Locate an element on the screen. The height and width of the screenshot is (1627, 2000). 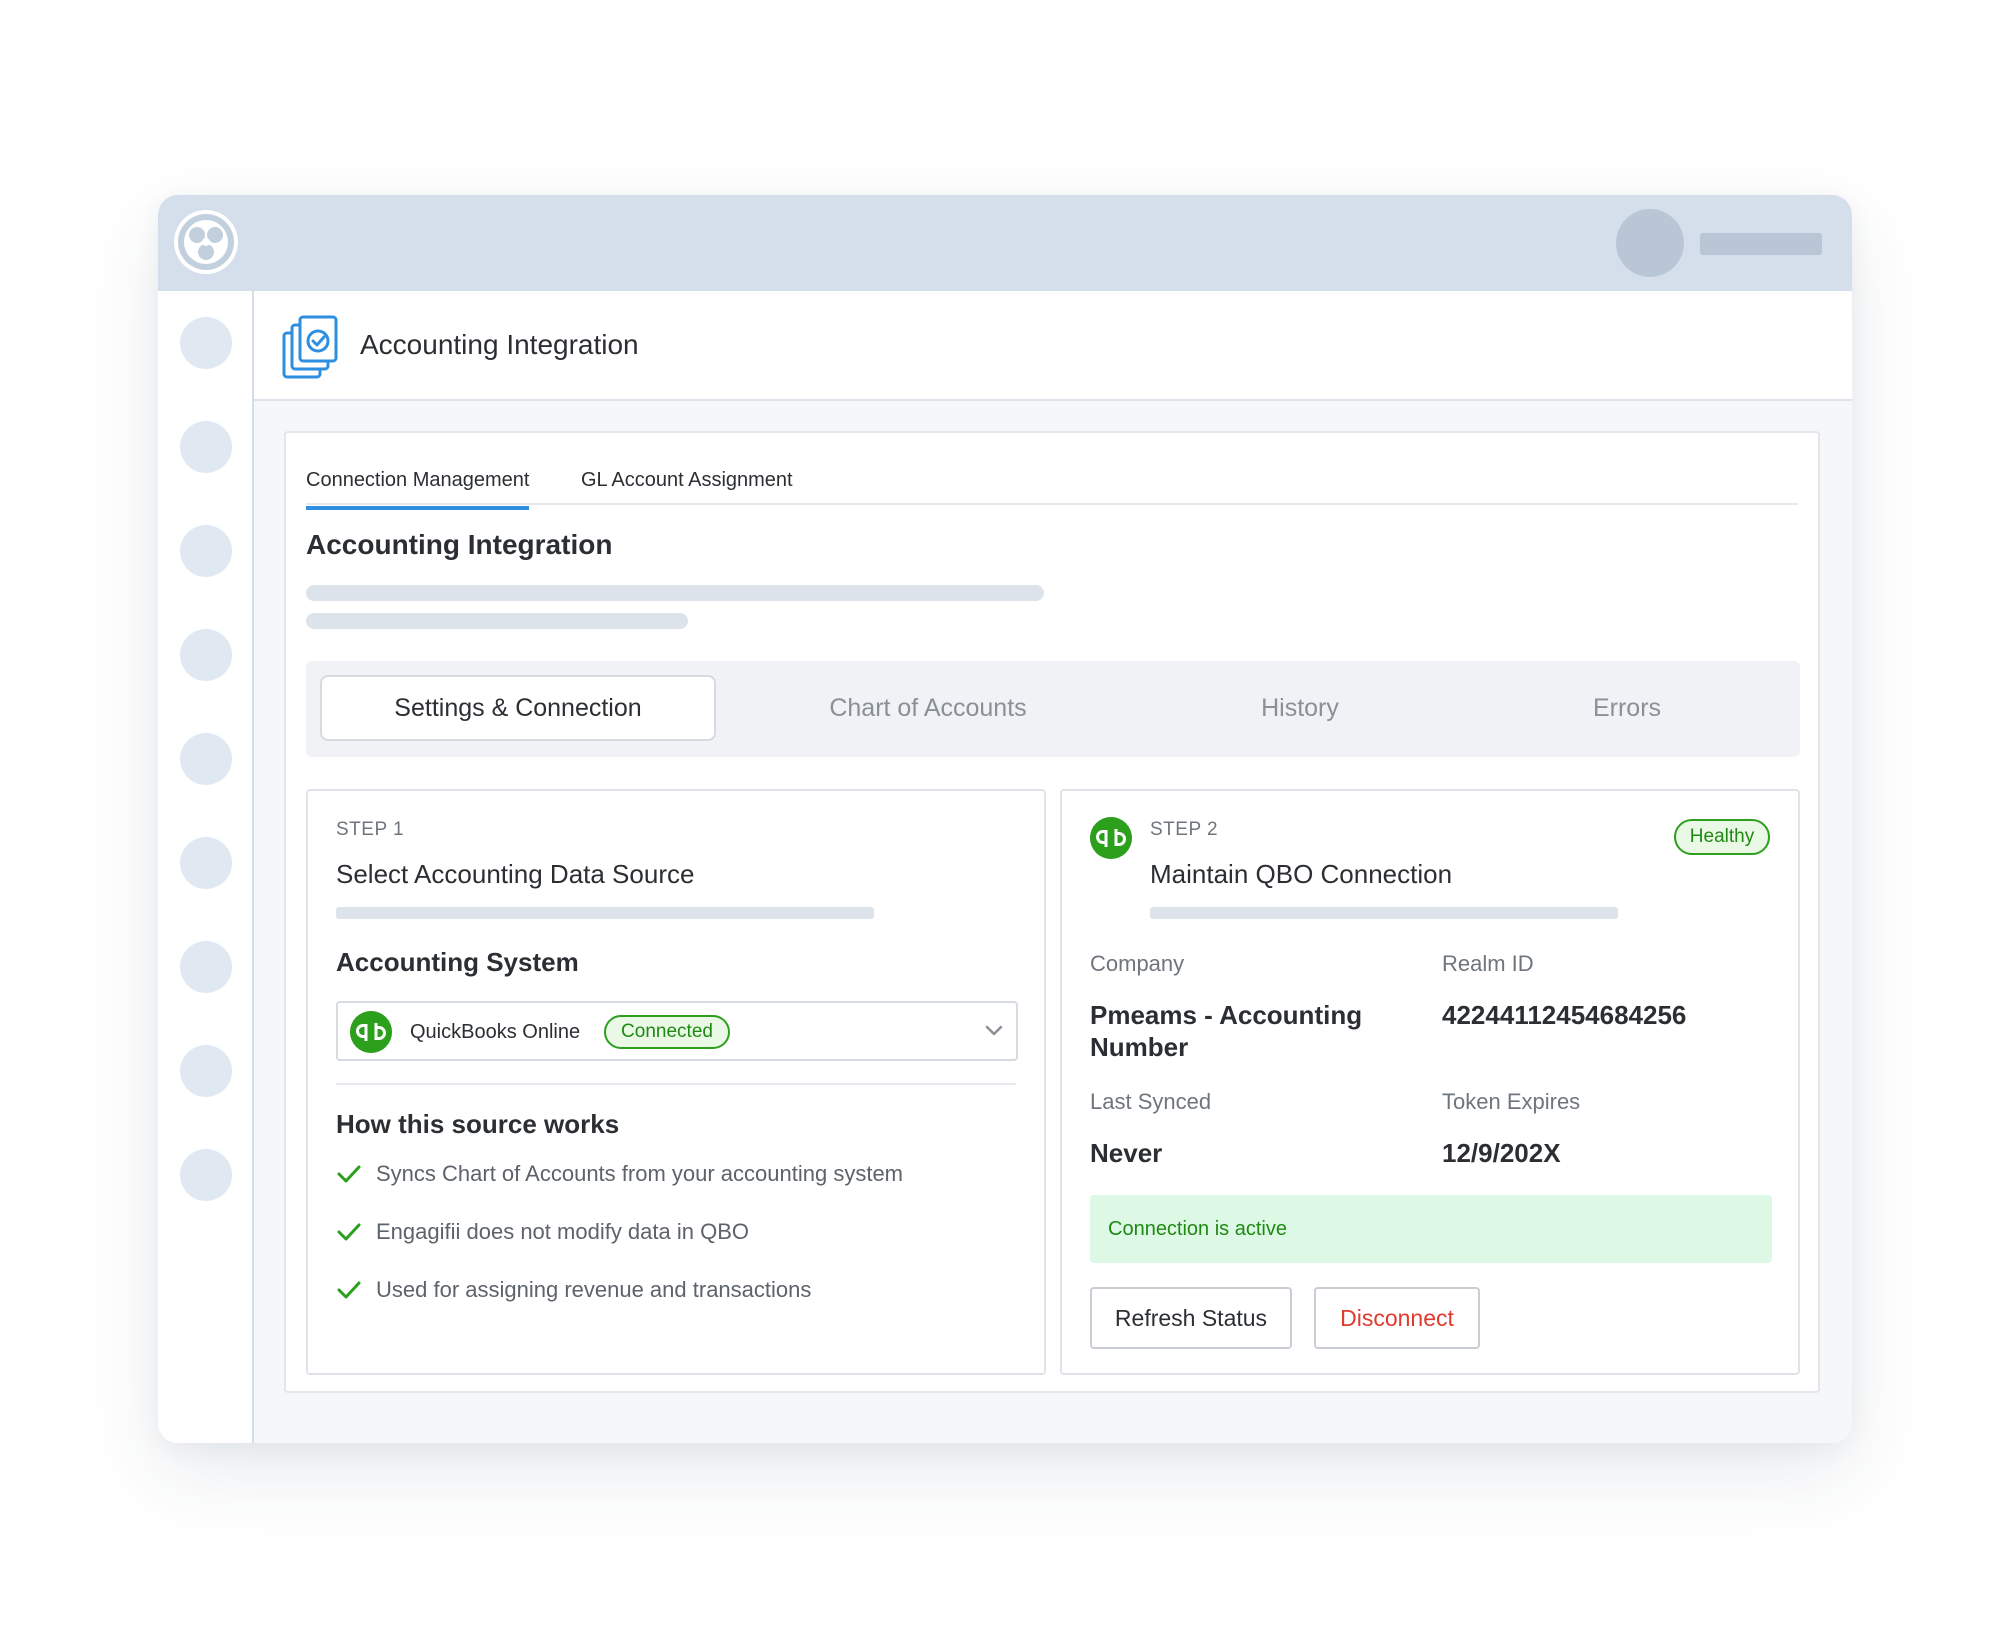
realm-id-value: 42244112454684256 is located at coordinates (1564, 1015).